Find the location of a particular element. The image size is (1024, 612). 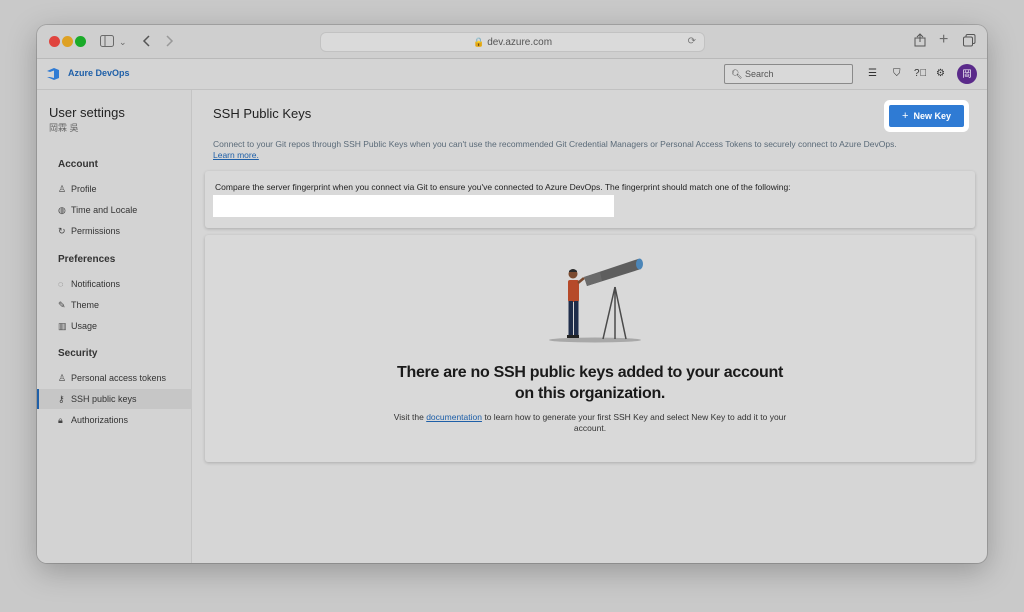

search-icon: 🔍︎ is located at coordinates (737, 74).